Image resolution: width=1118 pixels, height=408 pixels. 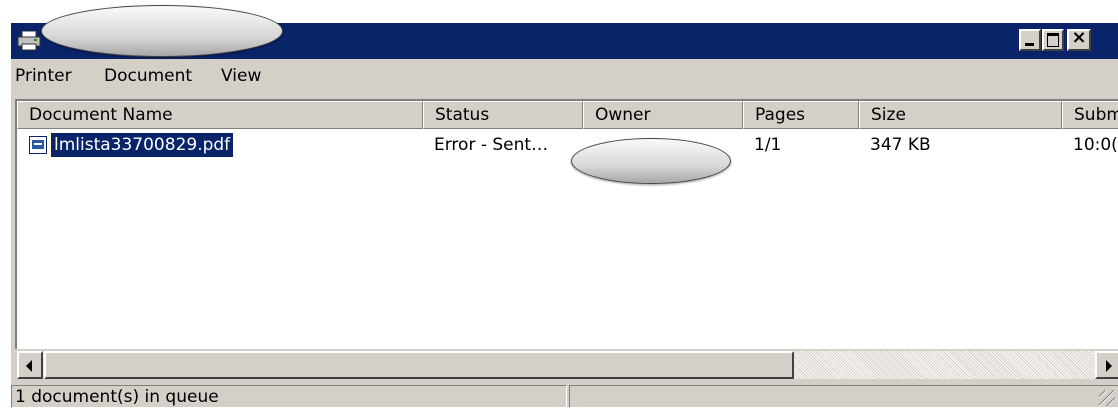 I want to click on minimize-button, so click(x=1030, y=40).